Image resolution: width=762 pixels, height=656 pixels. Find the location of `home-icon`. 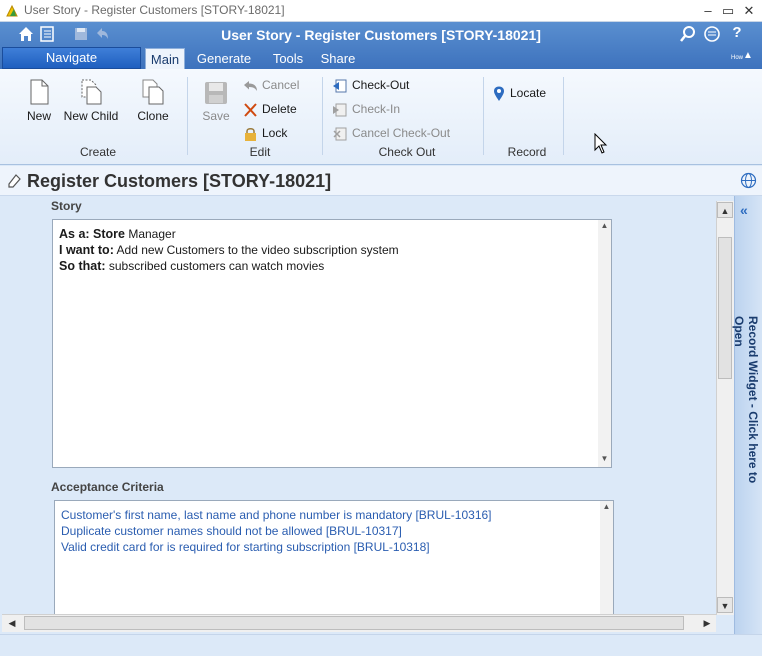

home-icon is located at coordinates (26, 34).